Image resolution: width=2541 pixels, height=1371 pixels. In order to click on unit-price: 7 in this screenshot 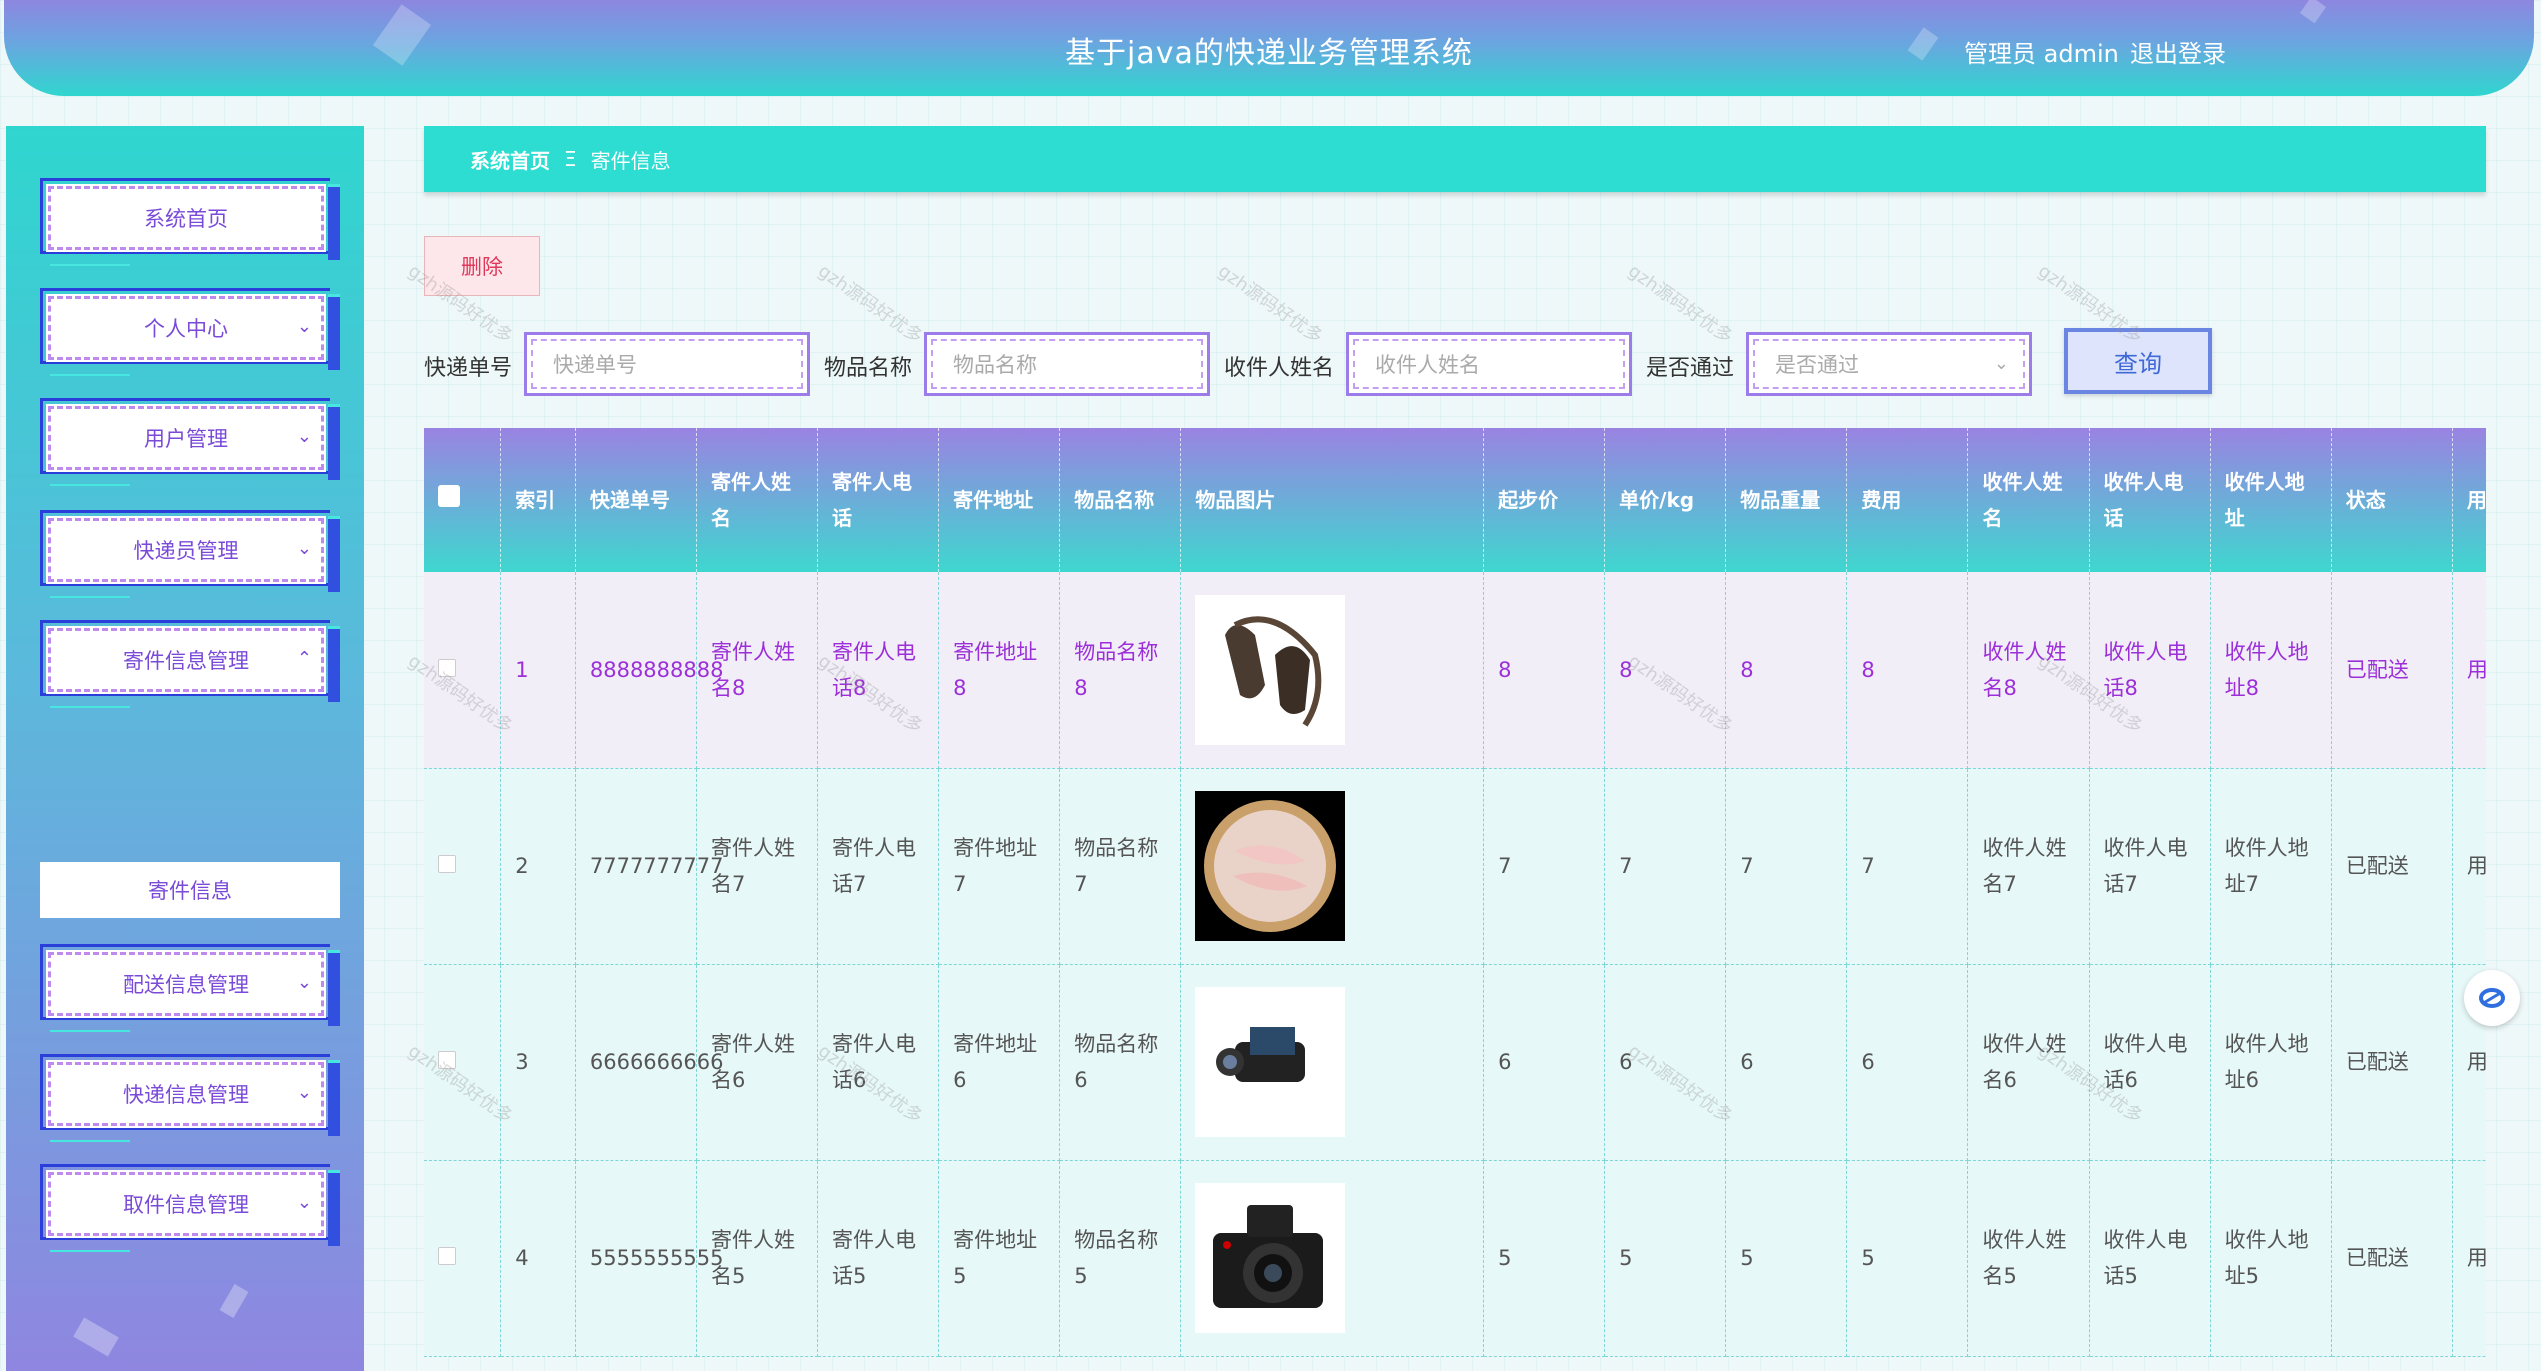, I will do `click(1665, 866)`.